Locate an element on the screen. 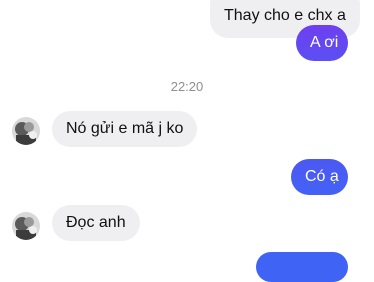 This screenshot has width=374, height=282. message-bubble-incoming: Đọc anh is located at coordinates (96, 223).